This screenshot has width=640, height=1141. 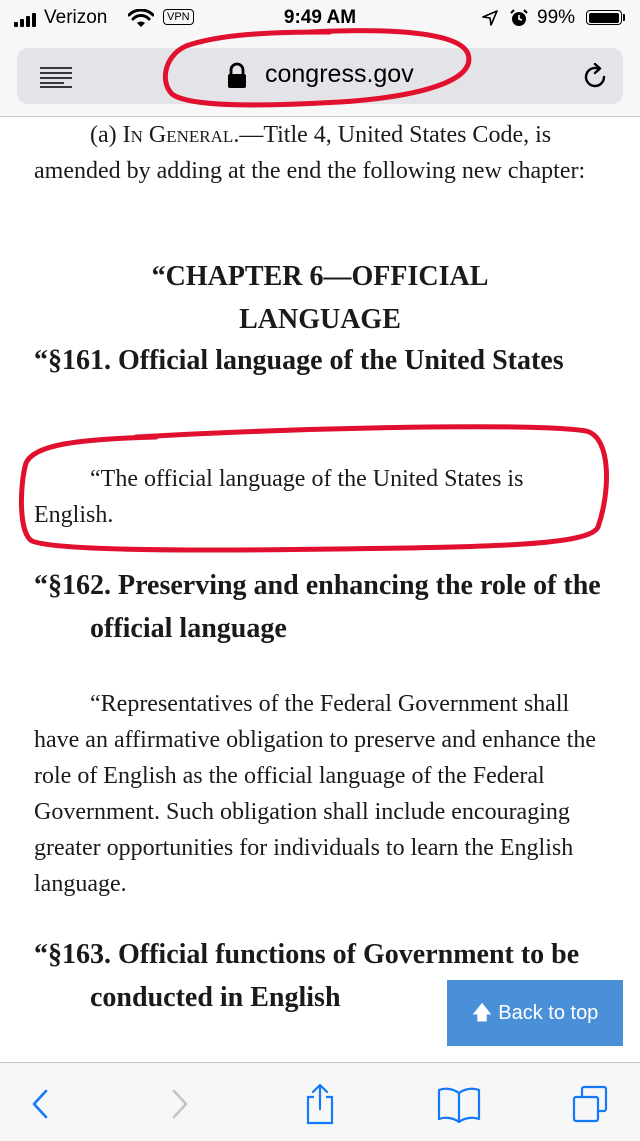 What do you see at coordinates (339, 74) in the screenshot?
I see `url-text: congress.gov` at bounding box center [339, 74].